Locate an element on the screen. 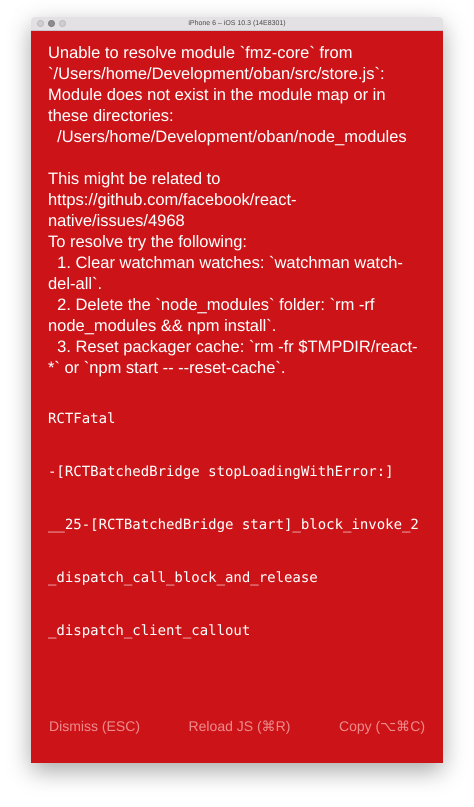 This screenshot has width=474, height=807. minimize-icon is located at coordinates (51, 23).